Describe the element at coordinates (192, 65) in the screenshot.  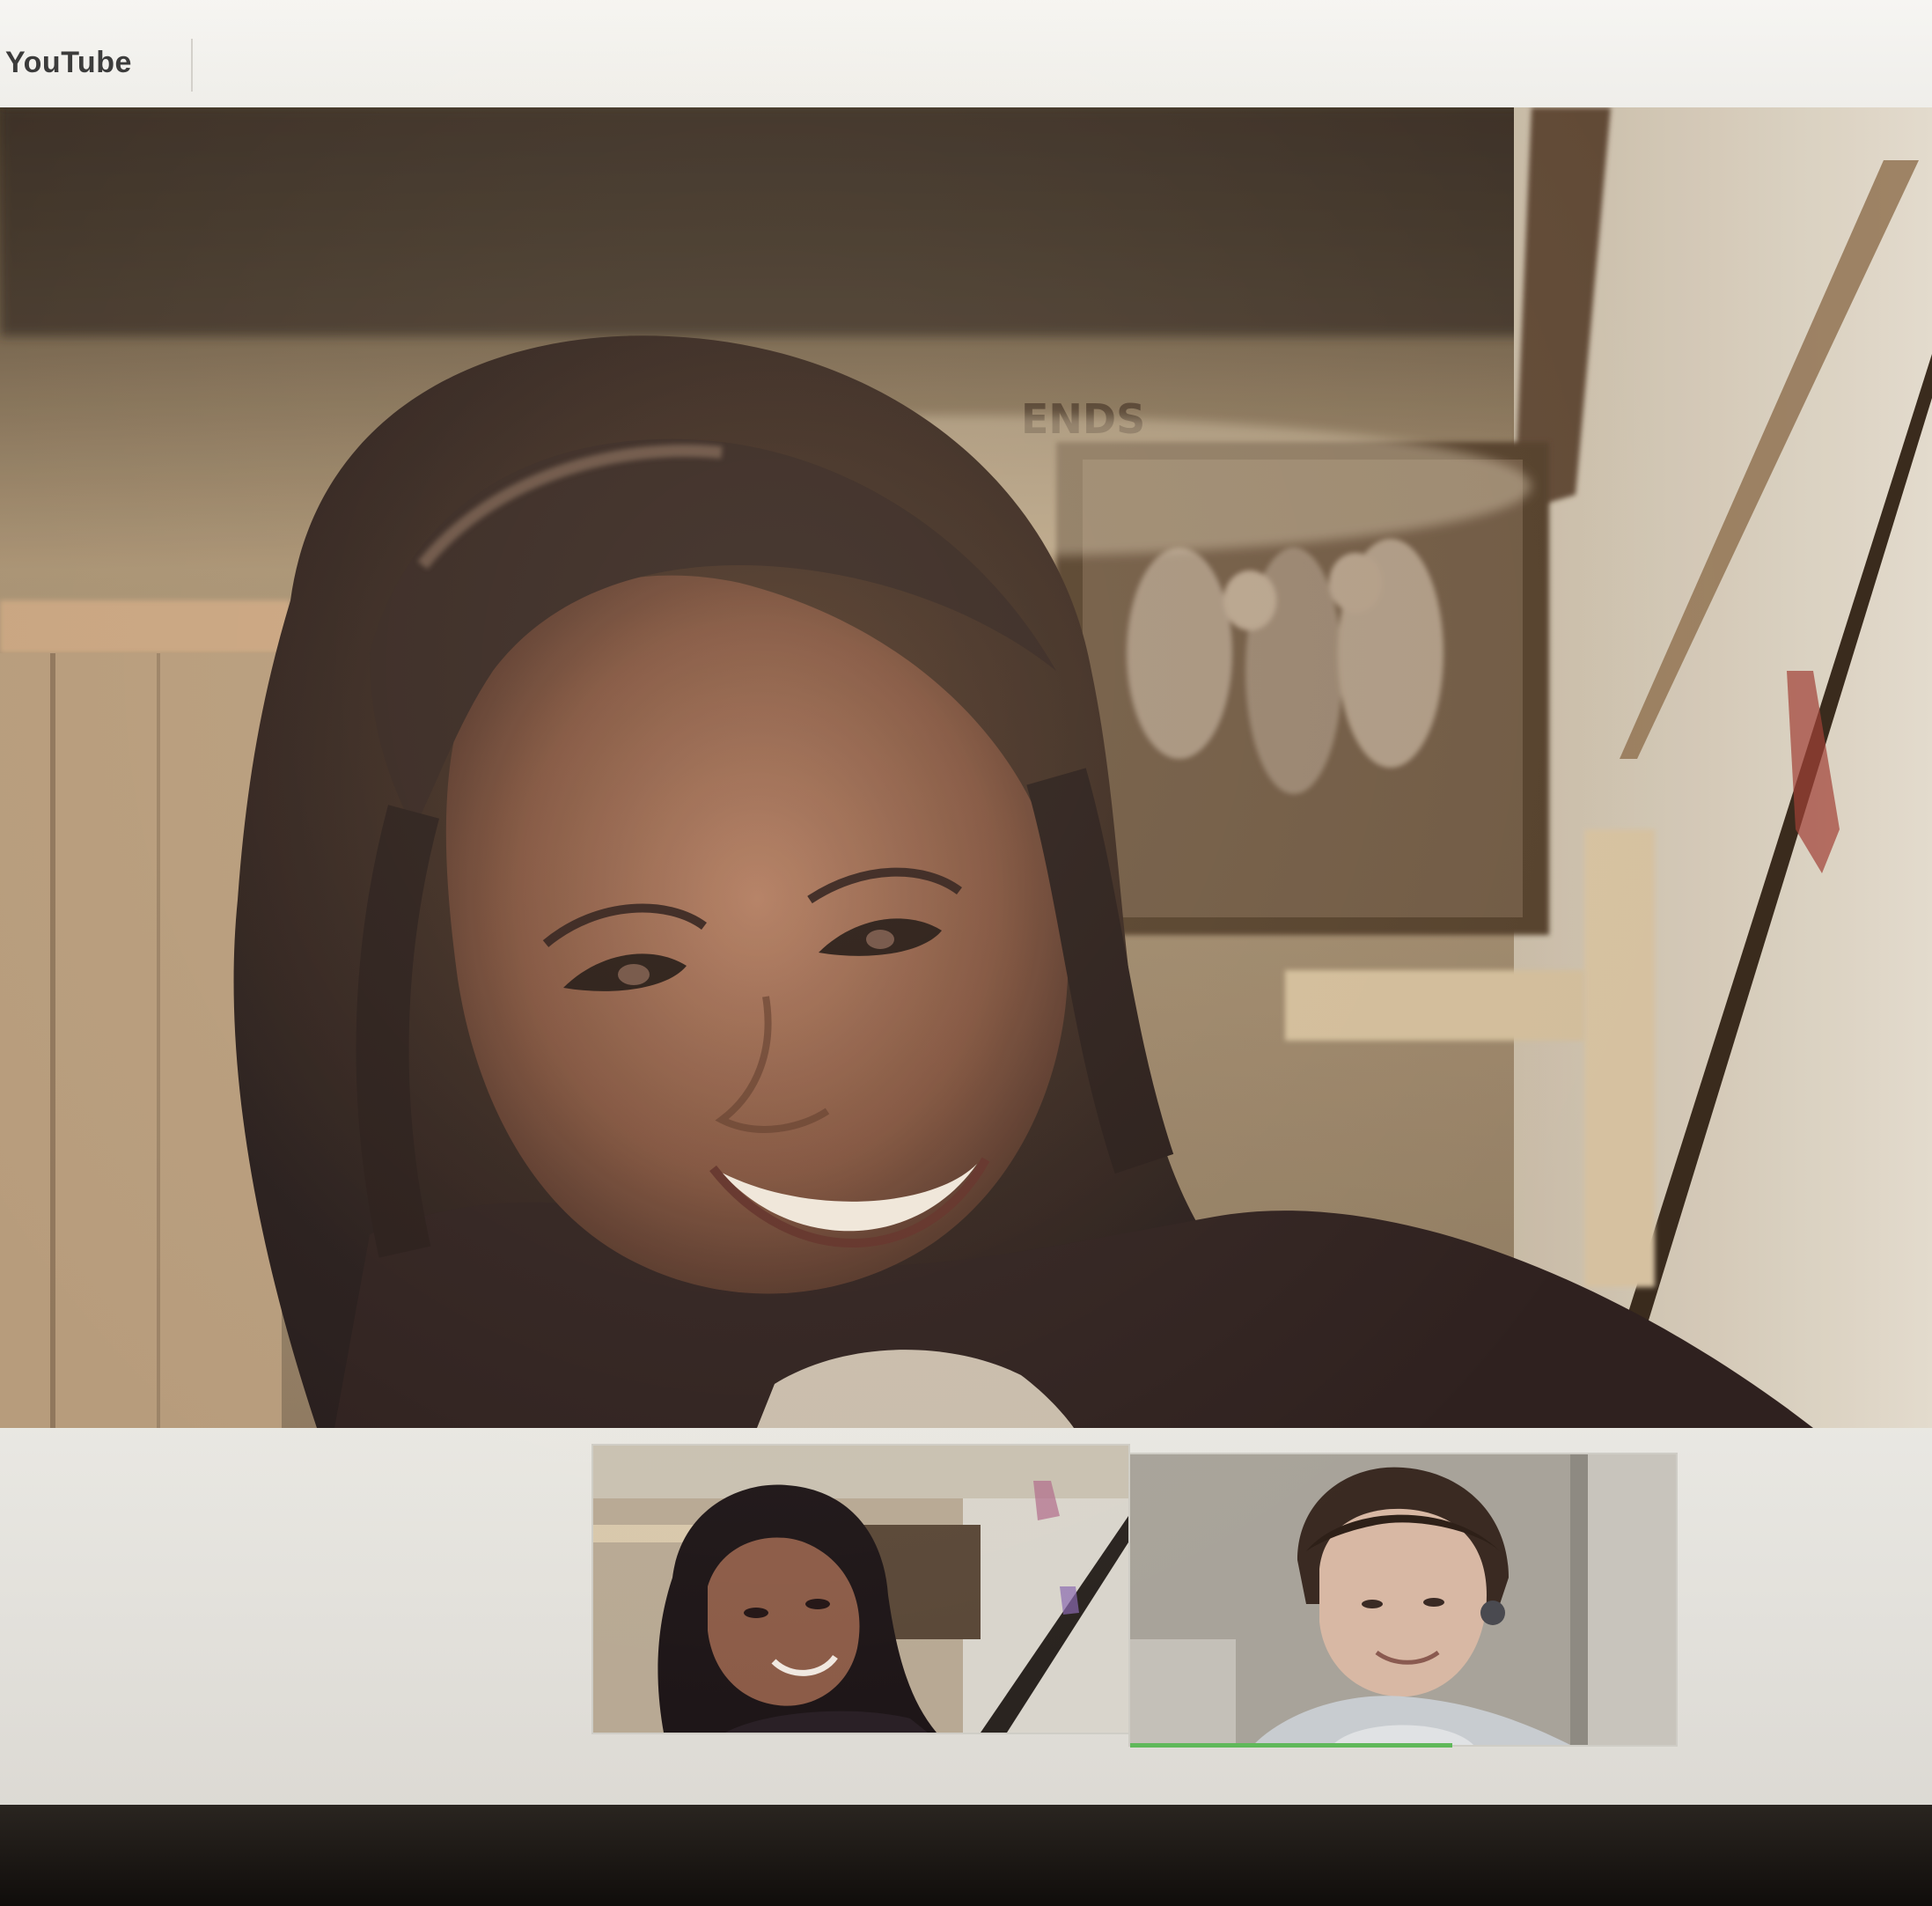
I see `toolbar-divider` at that location.